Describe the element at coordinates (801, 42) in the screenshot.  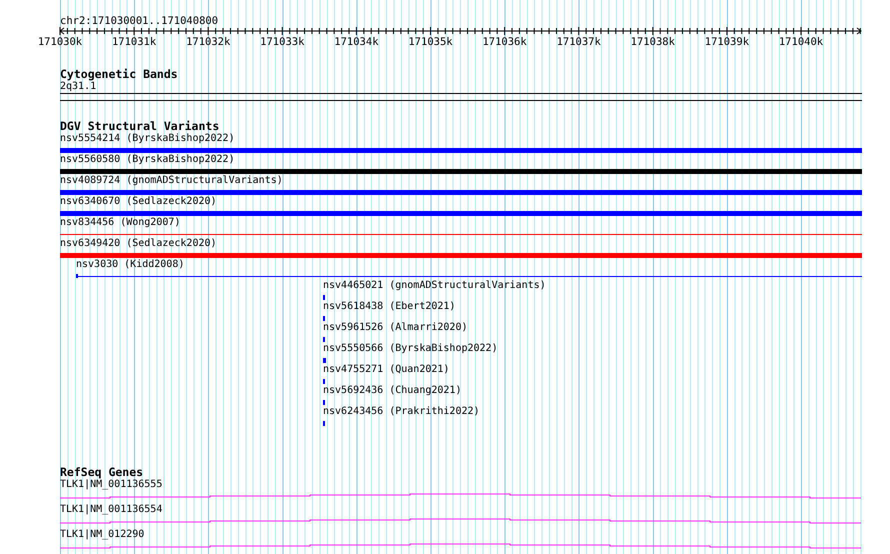
I see `ruler-tick-label: 171040k` at that location.